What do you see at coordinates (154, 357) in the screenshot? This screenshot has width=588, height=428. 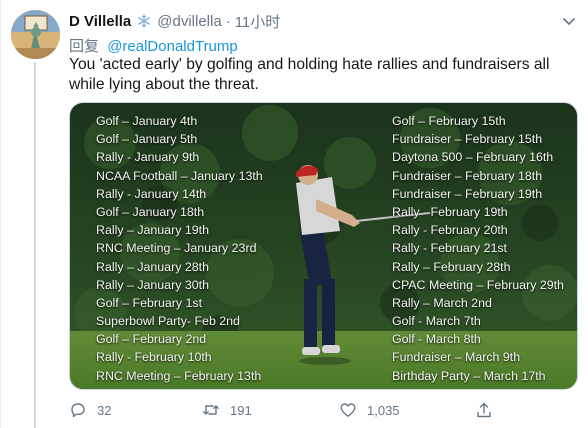 I see `schedule-entry: Rally - February 10th` at bounding box center [154, 357].